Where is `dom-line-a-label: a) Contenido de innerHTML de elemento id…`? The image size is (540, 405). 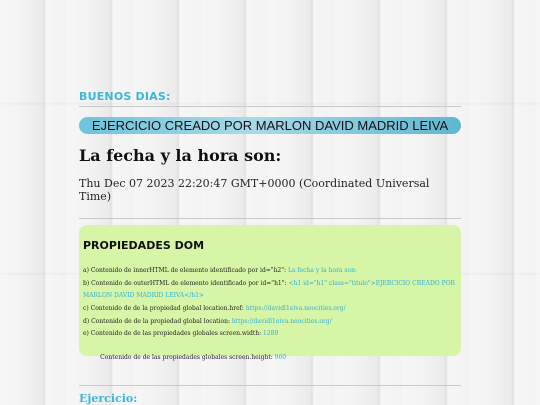 dom-line-a-label: a) Contenido de innerHTML de elemento id… is located at coordinates (185, 270).